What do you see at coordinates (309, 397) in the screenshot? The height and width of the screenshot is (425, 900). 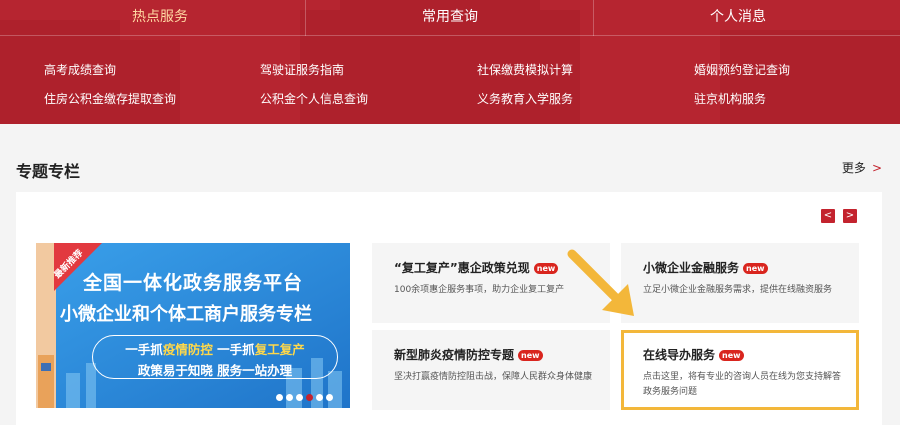 I see `carousel-dot-active` at bounding box center [309, 397].